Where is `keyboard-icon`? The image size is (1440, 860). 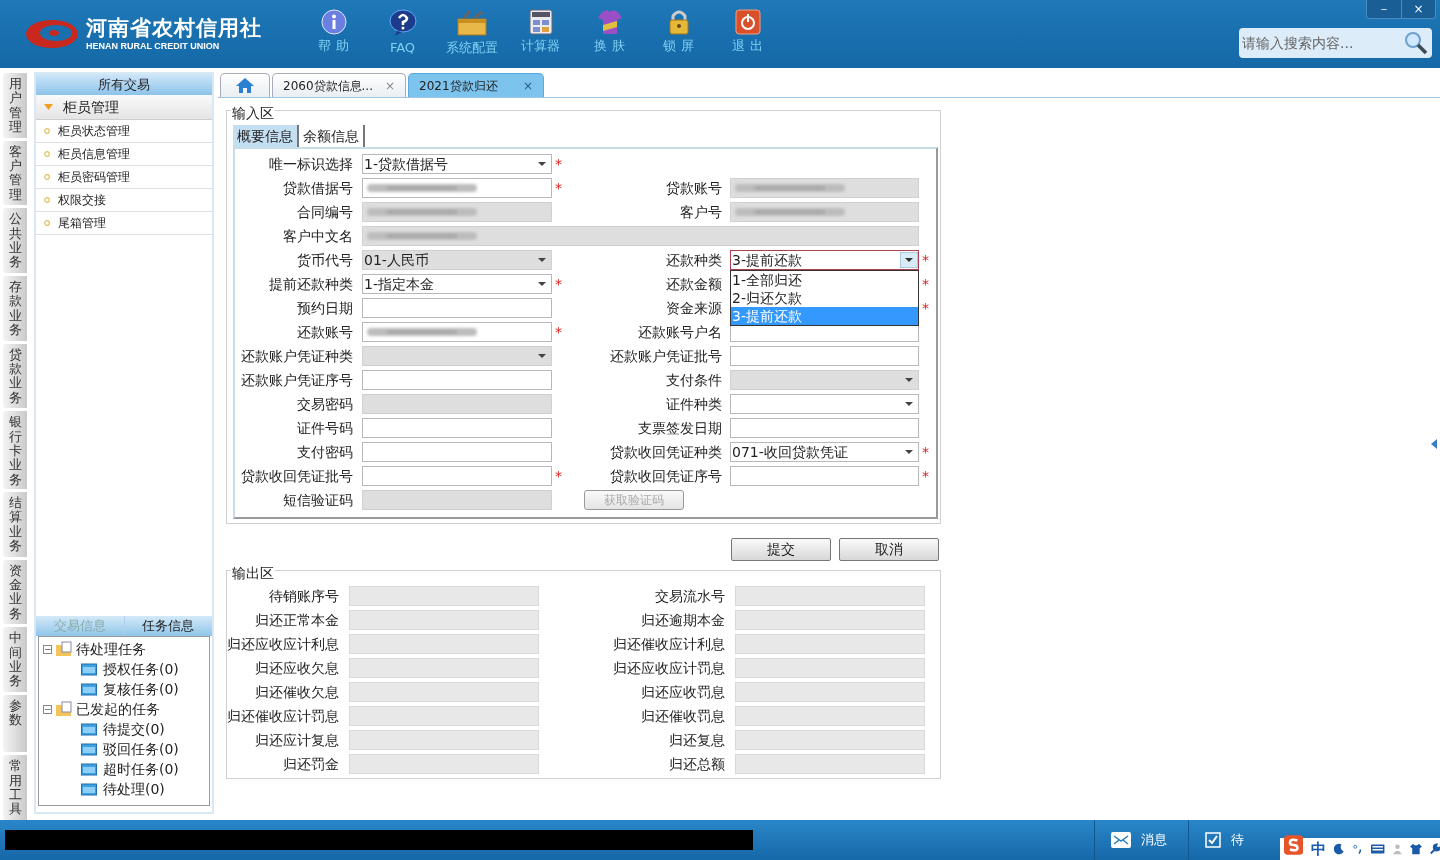 keyboard-icon is located at coordinates (1378, 849).